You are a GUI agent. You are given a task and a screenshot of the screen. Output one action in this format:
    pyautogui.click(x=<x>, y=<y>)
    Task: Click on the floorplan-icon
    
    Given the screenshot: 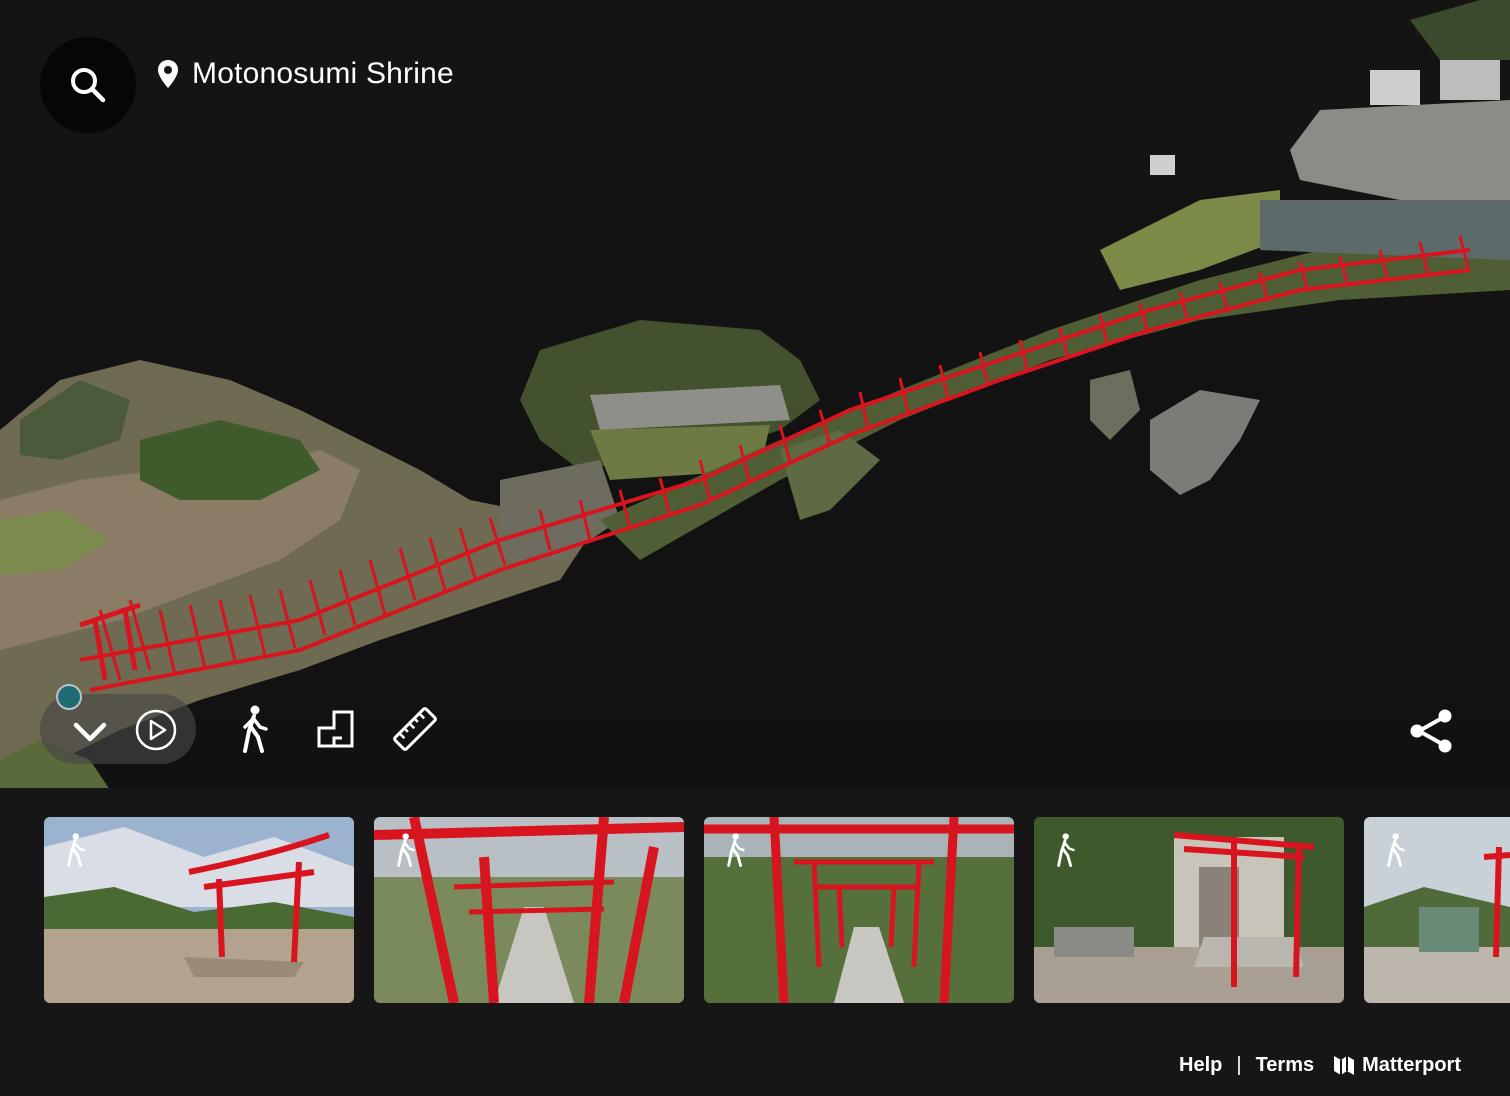 What is the action you would take?
    pyautogui.click(x=335, y=729)
    